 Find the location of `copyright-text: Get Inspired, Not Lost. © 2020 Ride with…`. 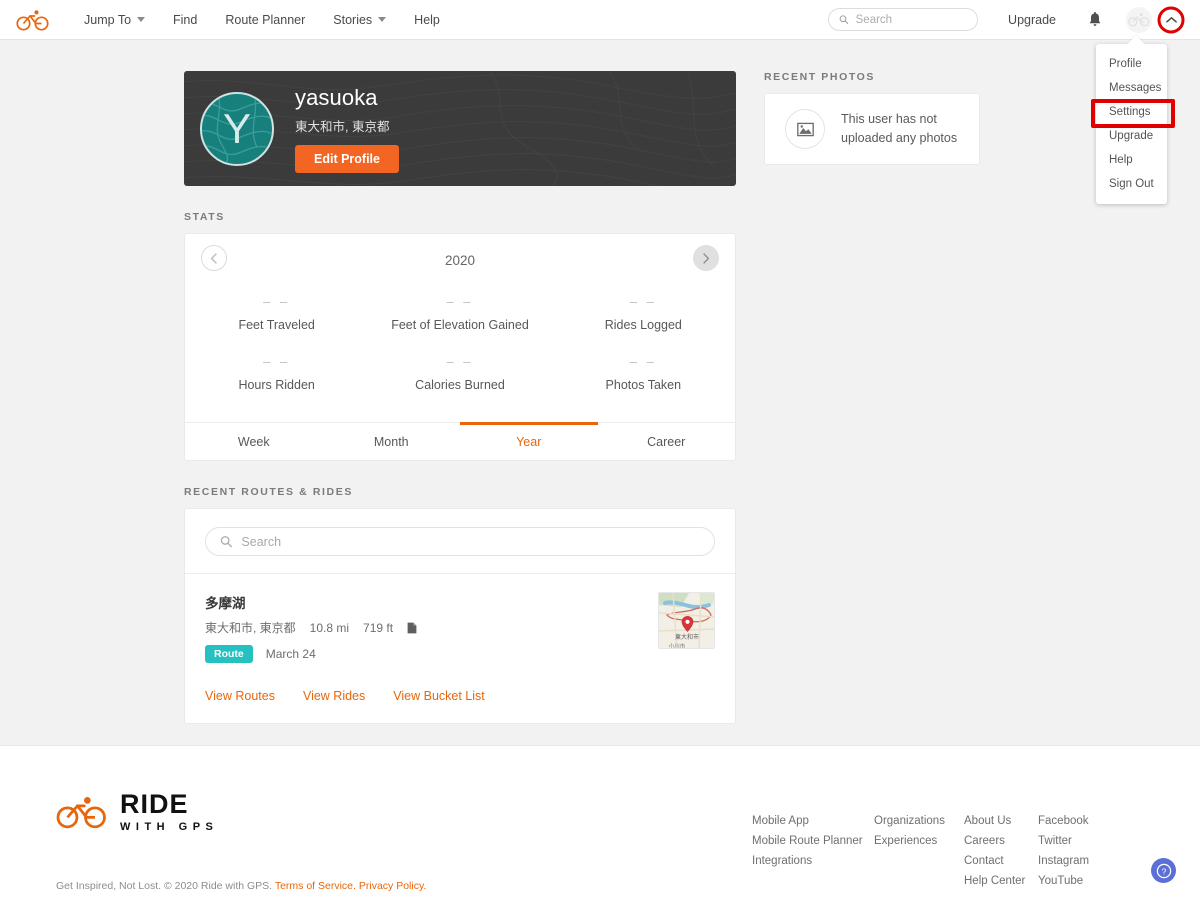

copyright-text: Get Inspired, Not Lost. © 2020 Ride with… is located at coordinates (164, 886).